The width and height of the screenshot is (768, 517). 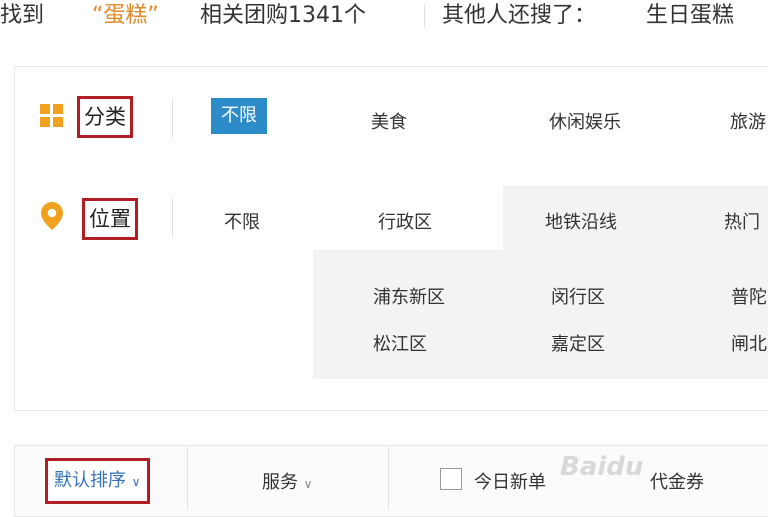 What do you see at coordinates (451, 479) in the screenshot?
I see `today-new-checkbox` at bounding box center [451, 479].